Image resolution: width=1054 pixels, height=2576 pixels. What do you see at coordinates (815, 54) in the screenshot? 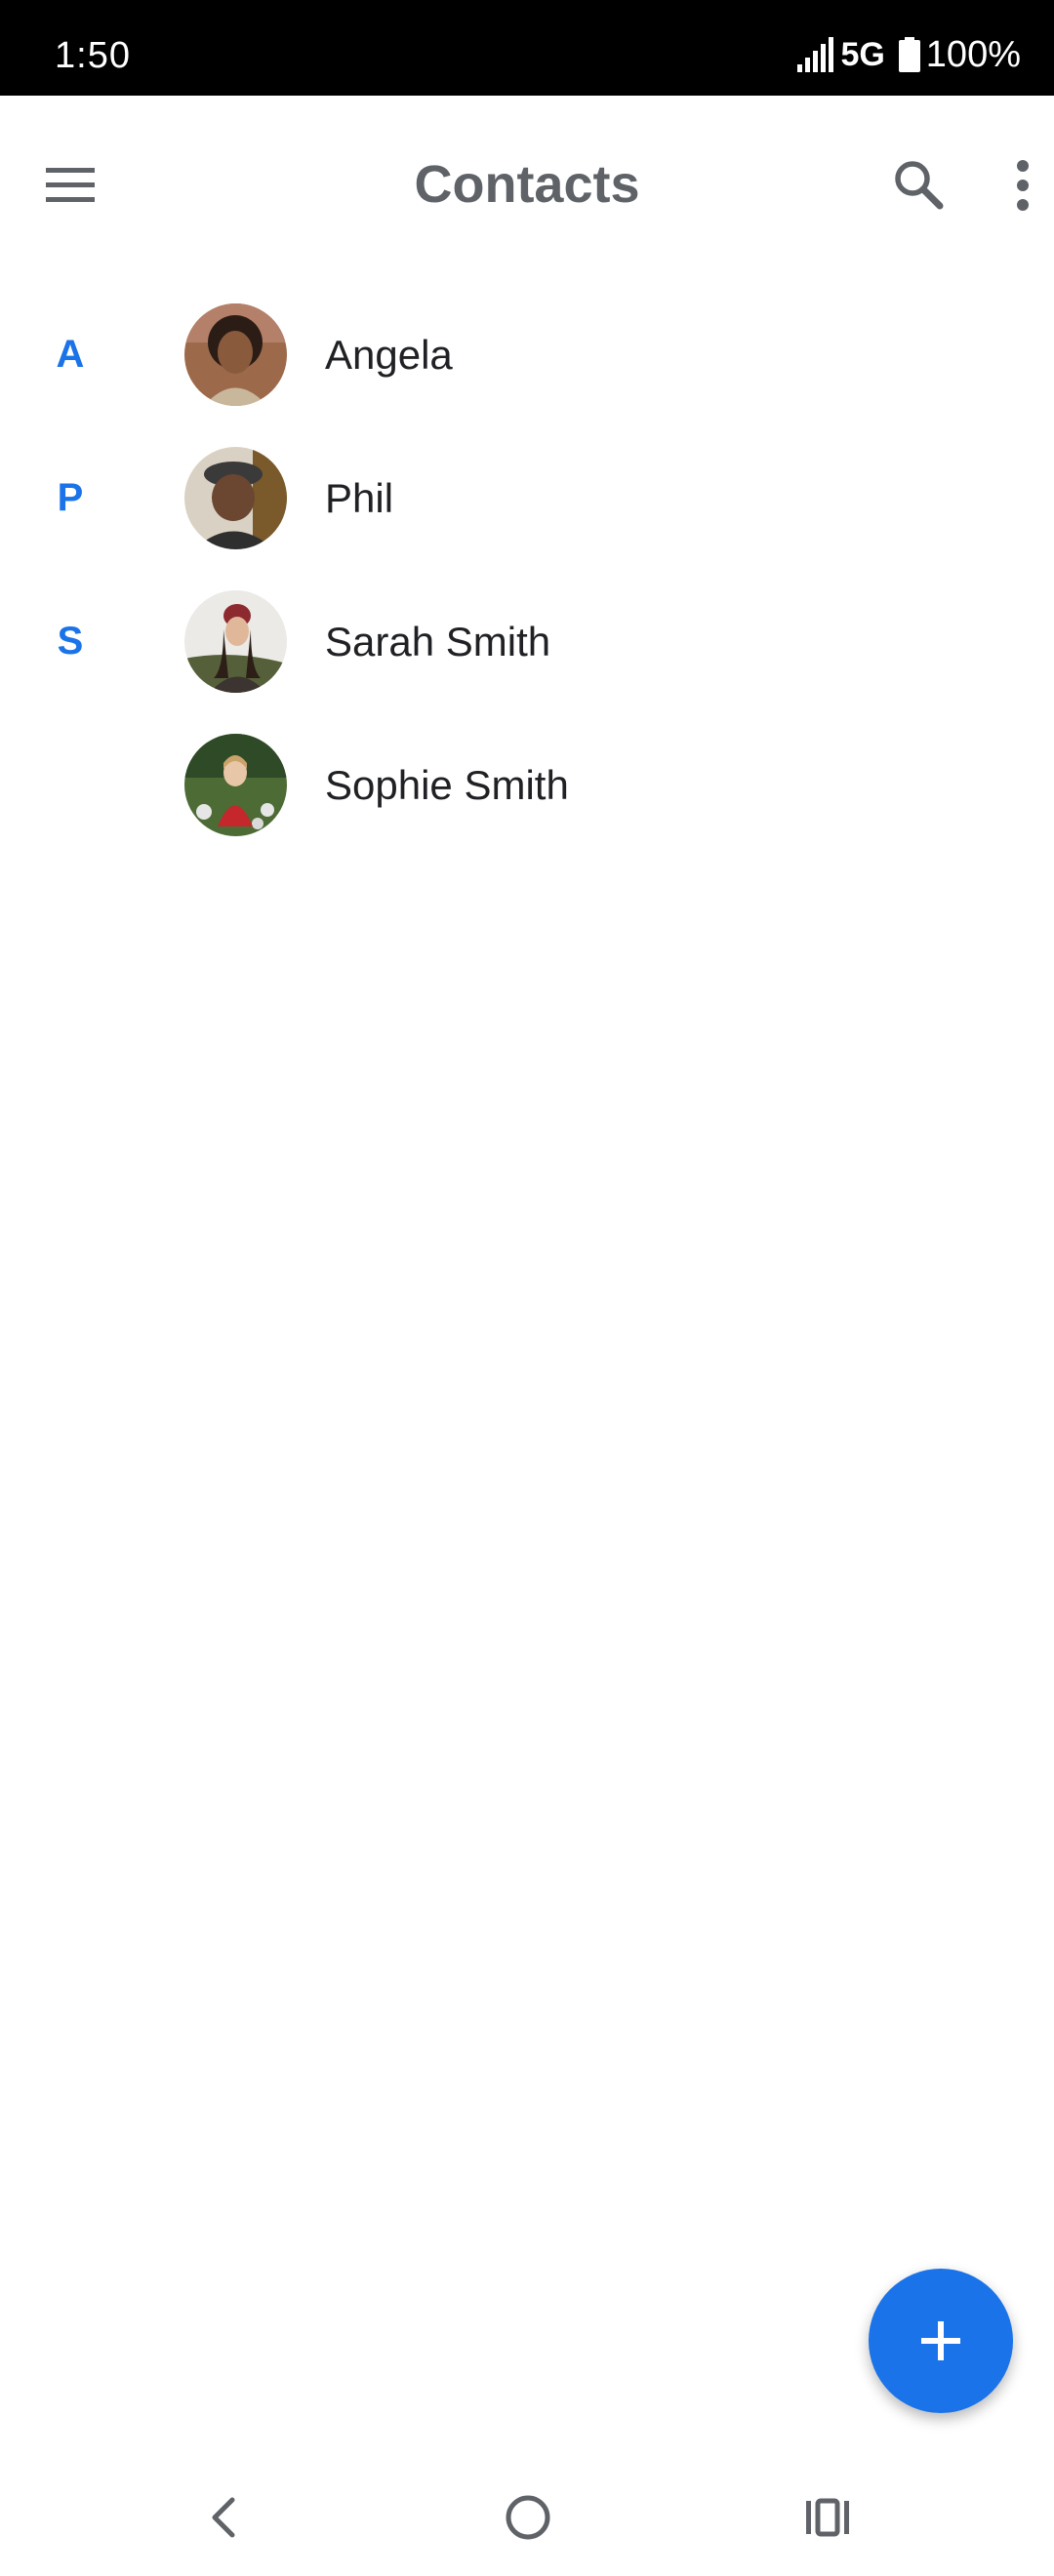
I see `signal-icon` at bounding box center [815, 54].